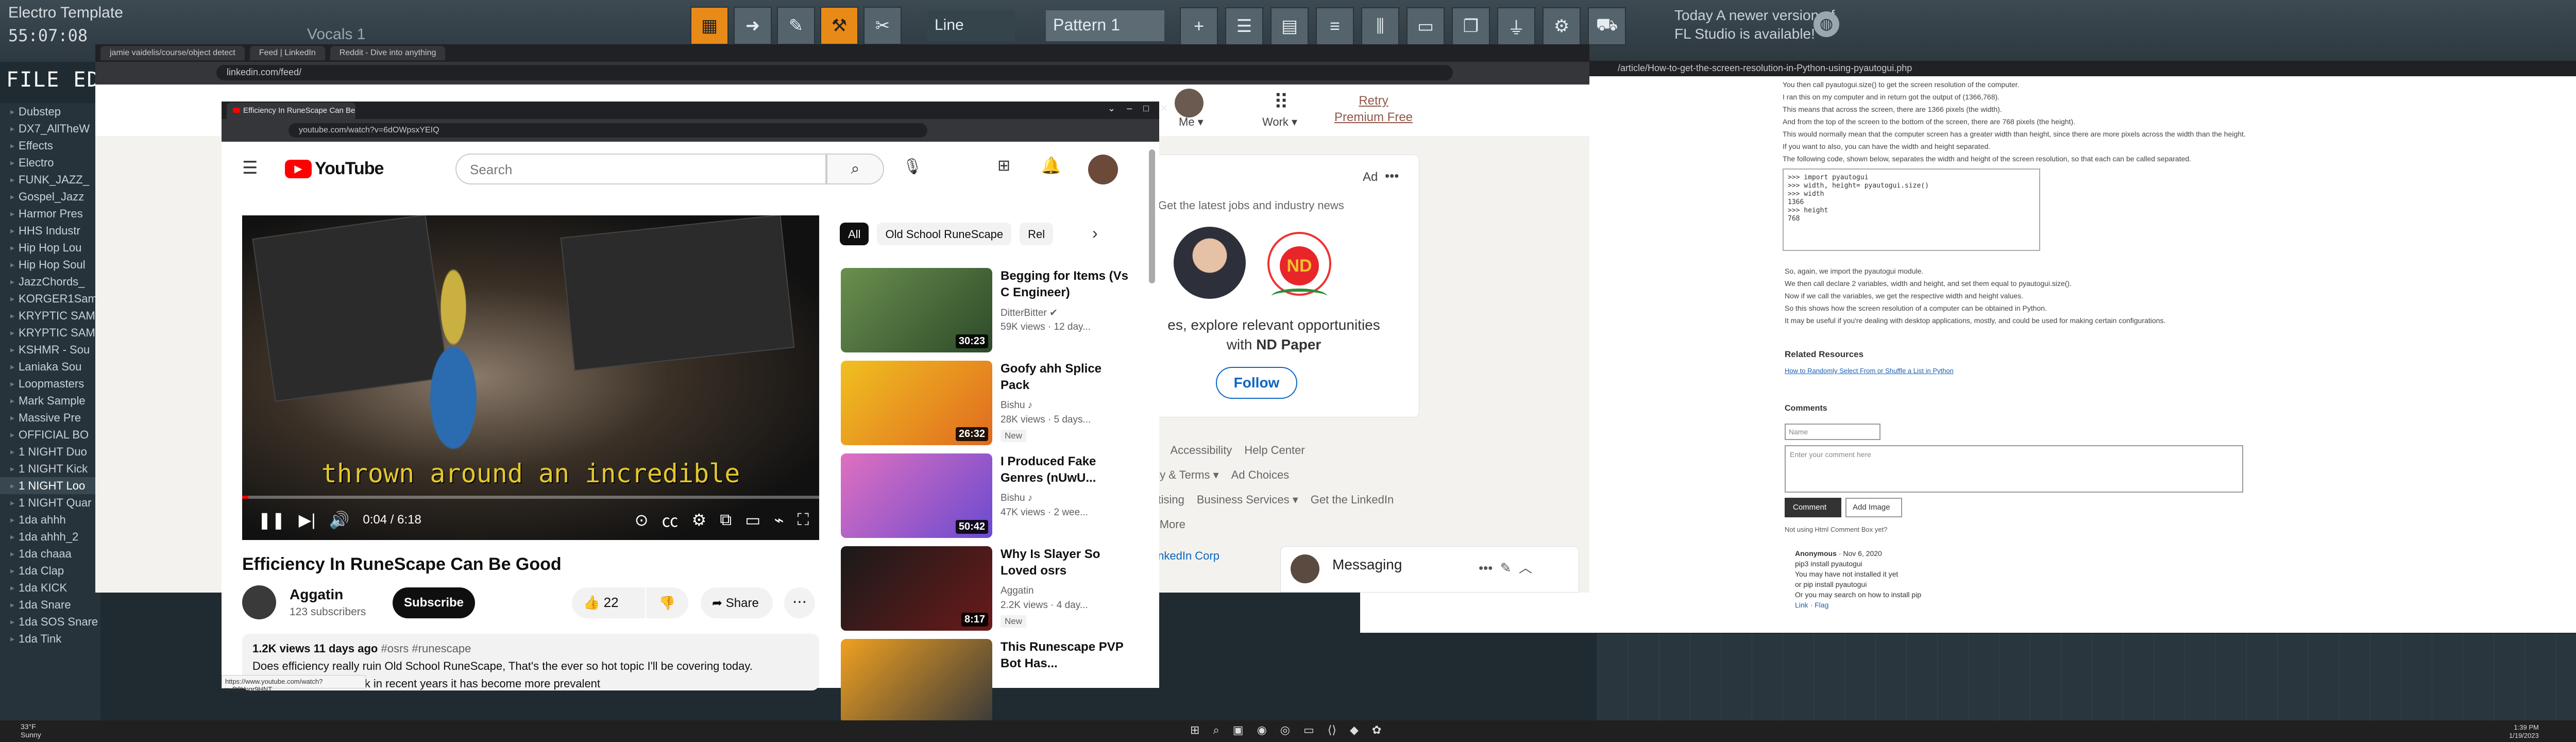  What do you see at coordinates (434, 602) in the screenshot?
I see `subscribe-button: Subscribe` at bounding box center [434, 602].